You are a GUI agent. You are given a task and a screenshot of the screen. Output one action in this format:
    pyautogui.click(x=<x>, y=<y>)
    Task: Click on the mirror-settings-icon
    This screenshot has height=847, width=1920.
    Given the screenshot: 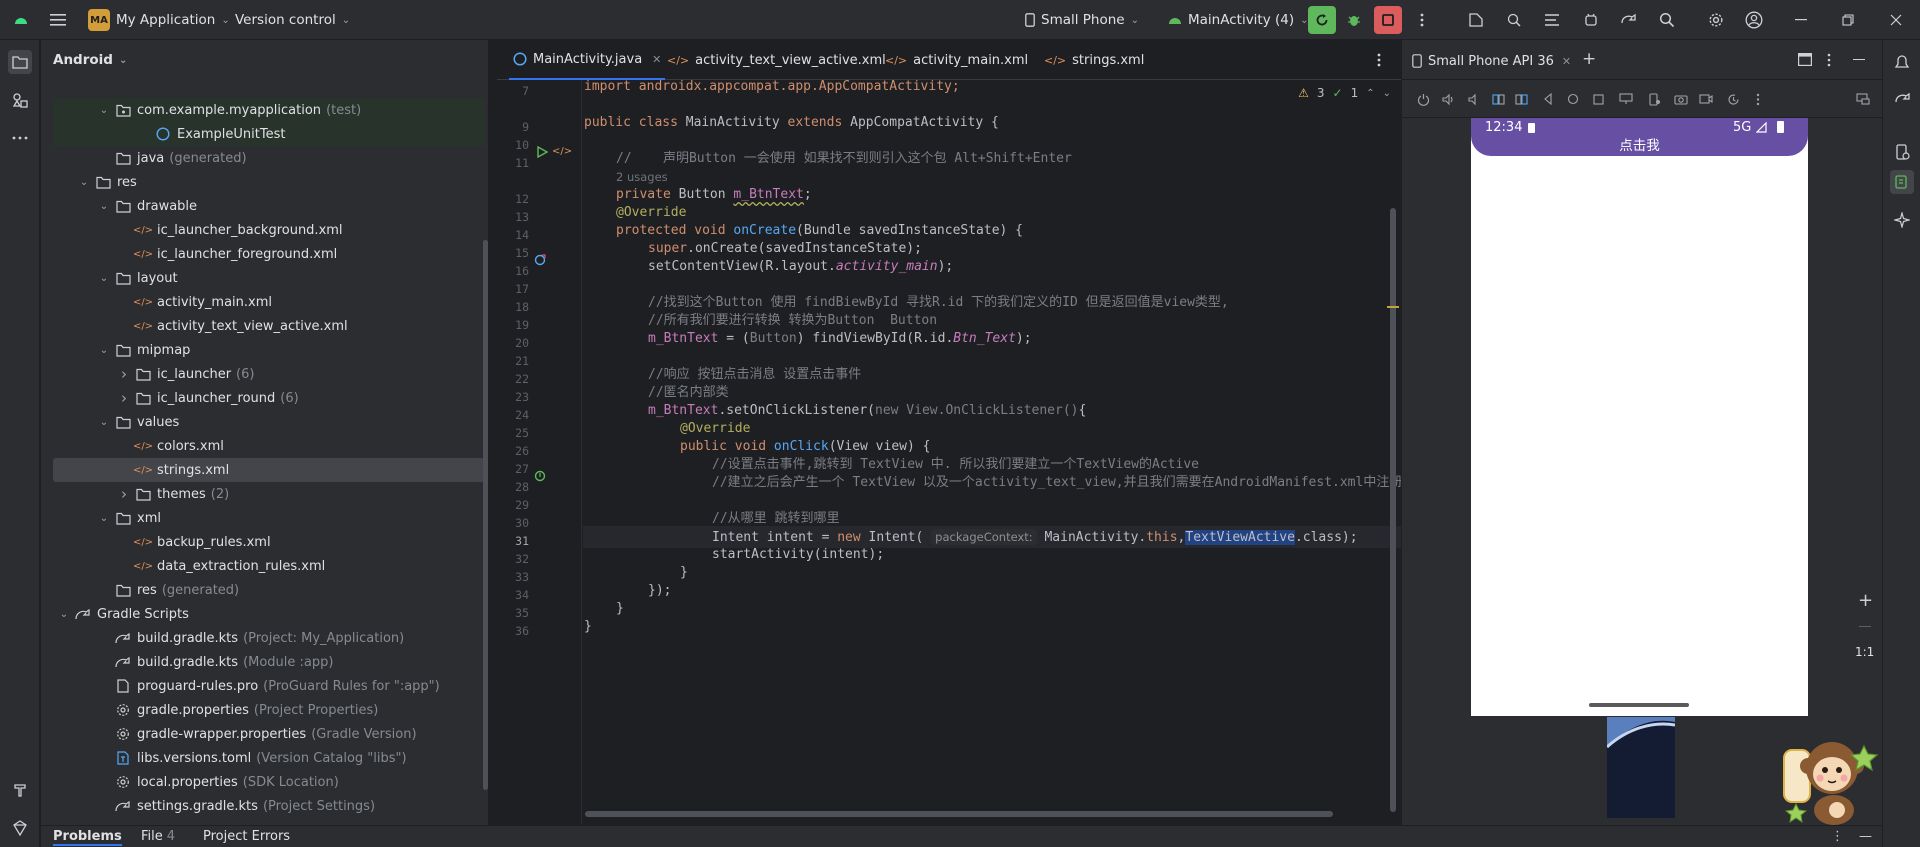 What is the action you would take?
    pyautogui.click(x=1863, y=99)
    